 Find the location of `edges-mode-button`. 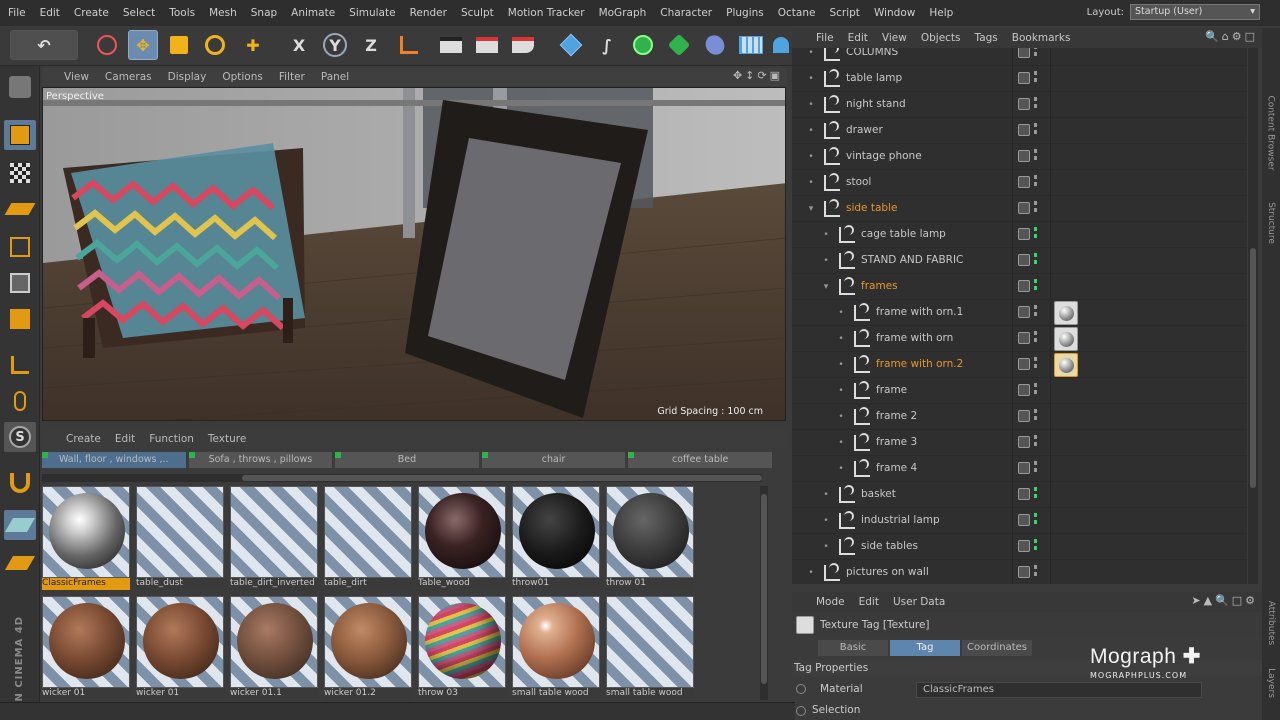

edges-mode-button is located at coordinates (20, 283).